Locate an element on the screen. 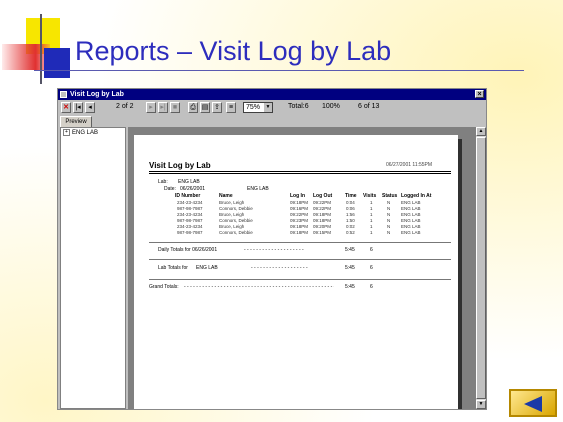 The width and height of the screenshot is (563, 422). last-page-icon: ▸| is located at coordinates (163, 107).